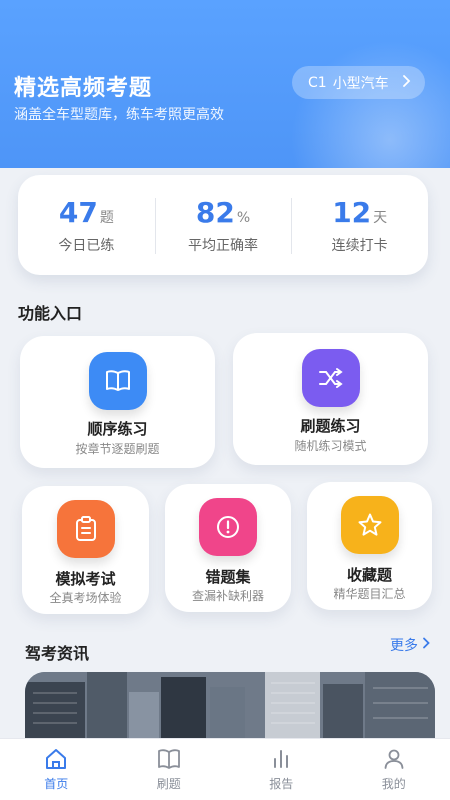 This screenshot has width=450, height=800. What do you see at coordinates (83, 88) in the screenshot?
I see `page-title: 精选高频考题` at bounding box center [83, 88].